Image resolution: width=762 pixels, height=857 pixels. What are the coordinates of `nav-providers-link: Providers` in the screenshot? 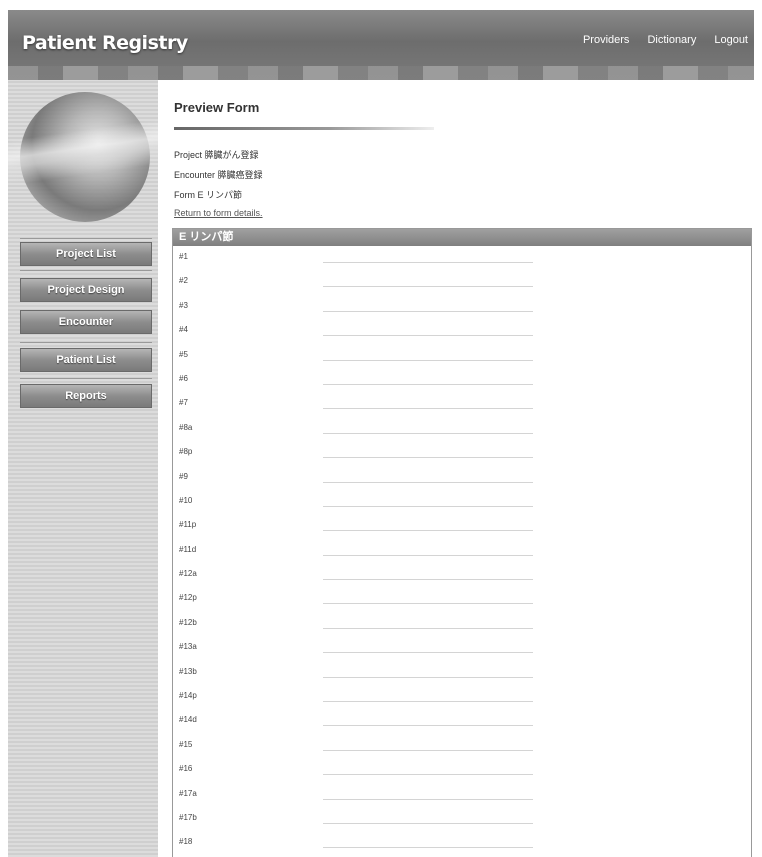 It's located at (606, 40).